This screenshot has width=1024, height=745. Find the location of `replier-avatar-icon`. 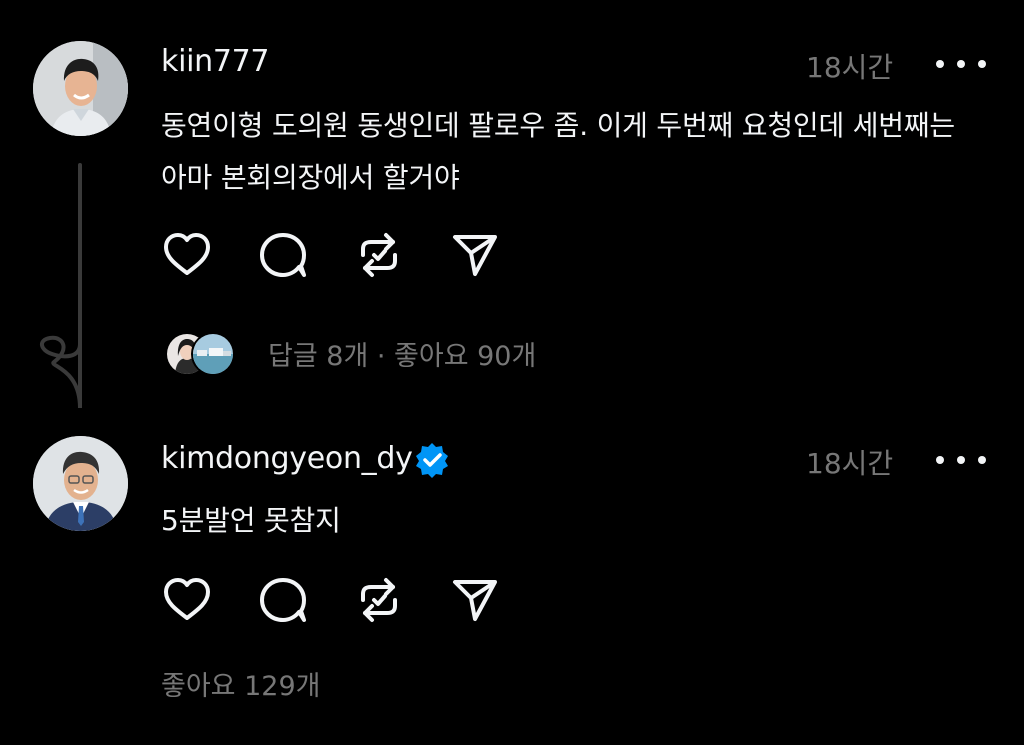

replier-avatar-icon is located at coordinates (213, 354).